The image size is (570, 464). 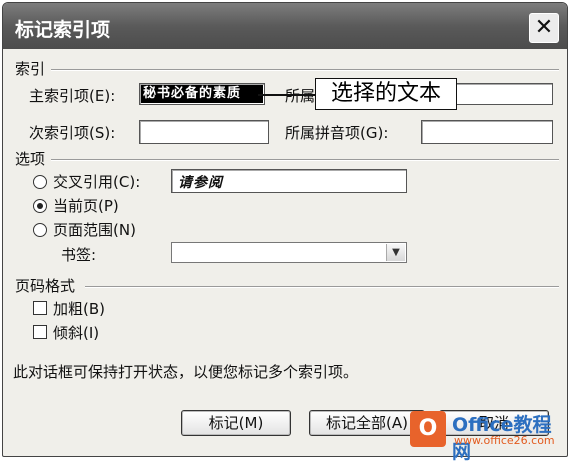 I want to click on bookmark-label: 书签:, so click(x=79, y=255).